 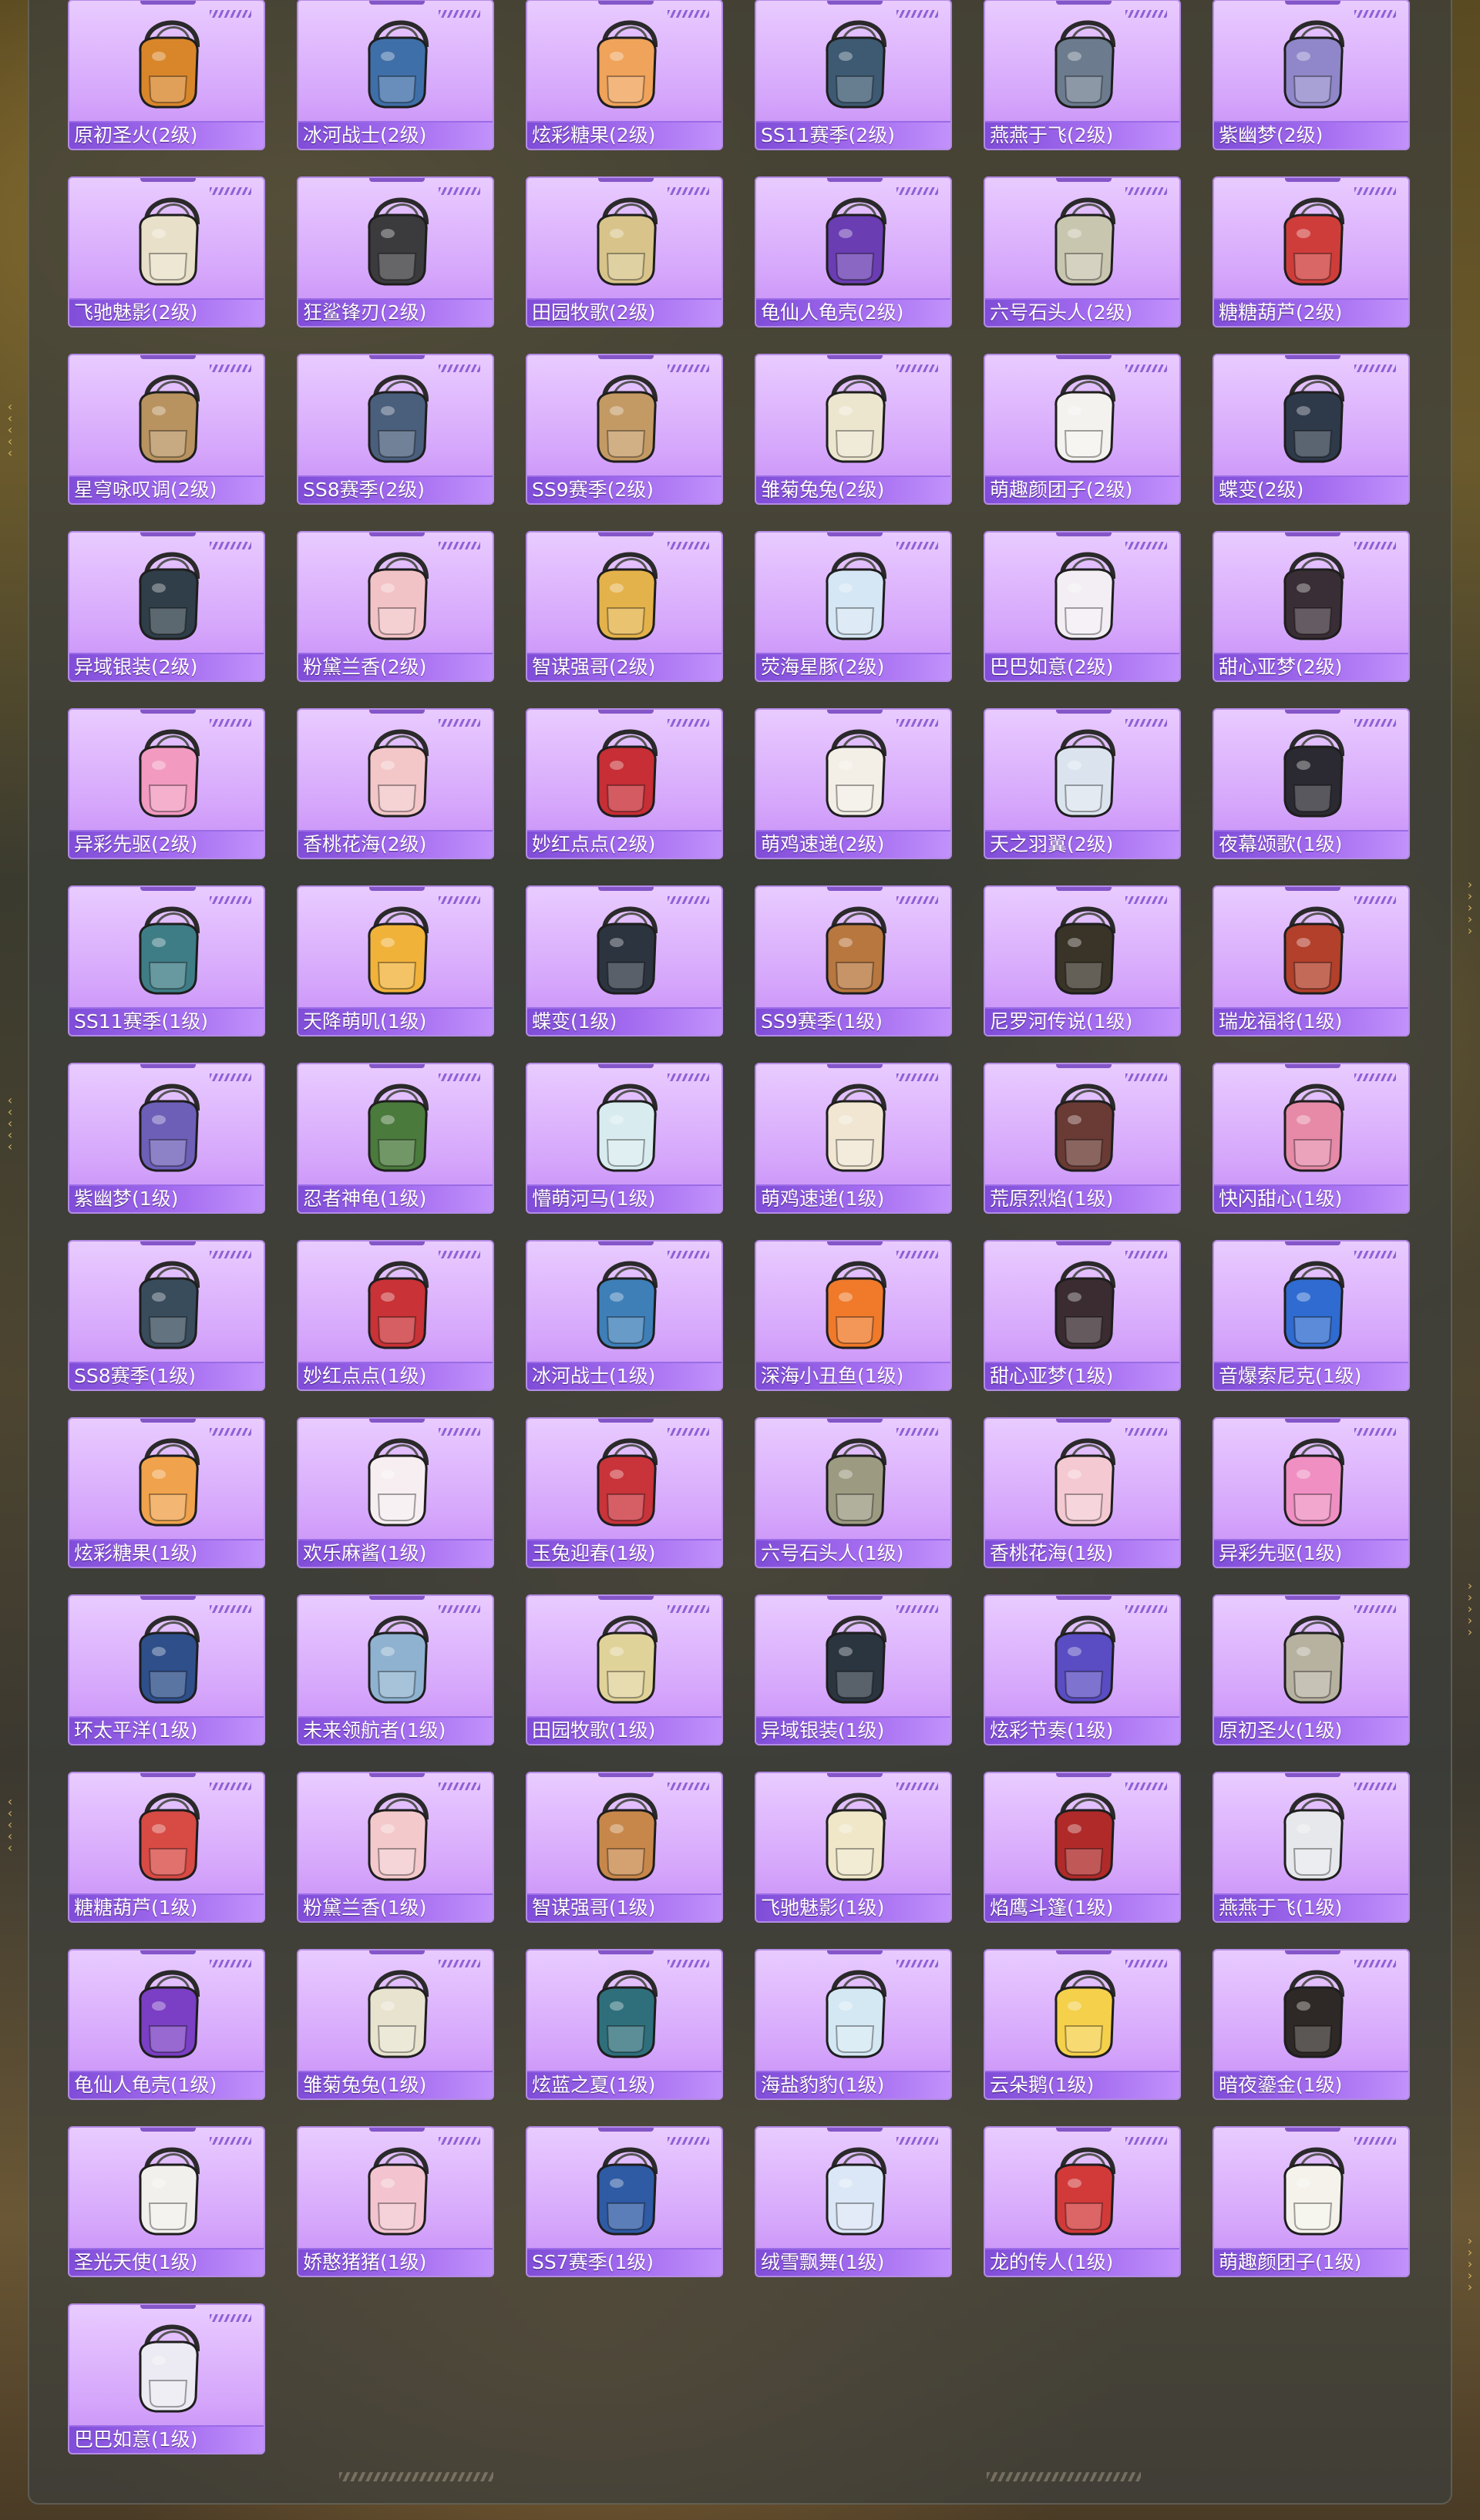 What do you see at coordinates (1082, 1847) in the screenshot?
I see `backpack-card: 焰鹰斗篷(1级)` at bounding box center [1082, 1847].